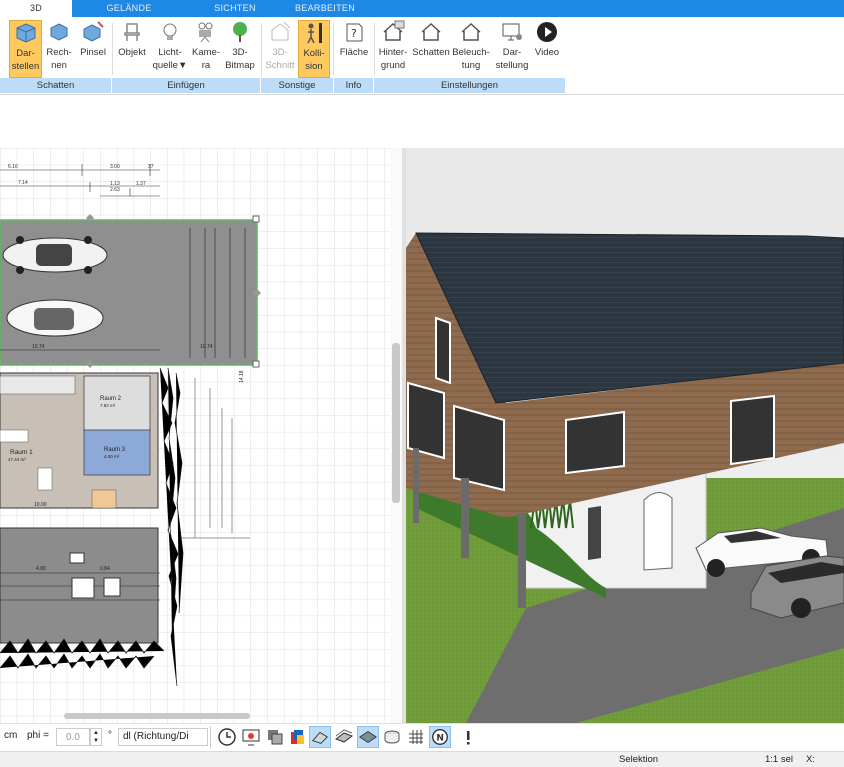 The width and height of the screenshot is (844, 767). I want to click on surface-view-icon, so click(368, 737).